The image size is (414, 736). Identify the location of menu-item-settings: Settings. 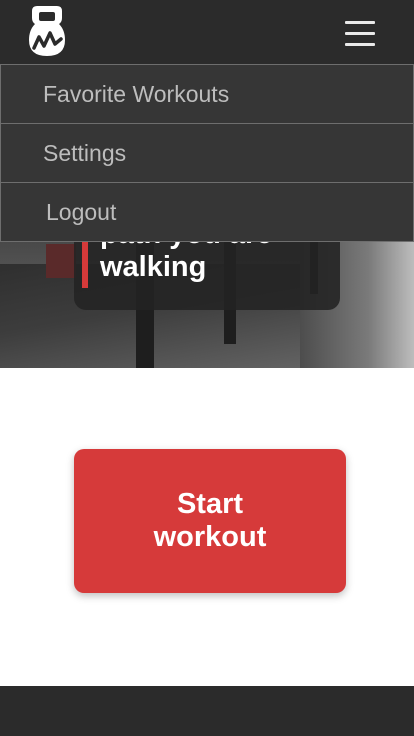
(207, 153).